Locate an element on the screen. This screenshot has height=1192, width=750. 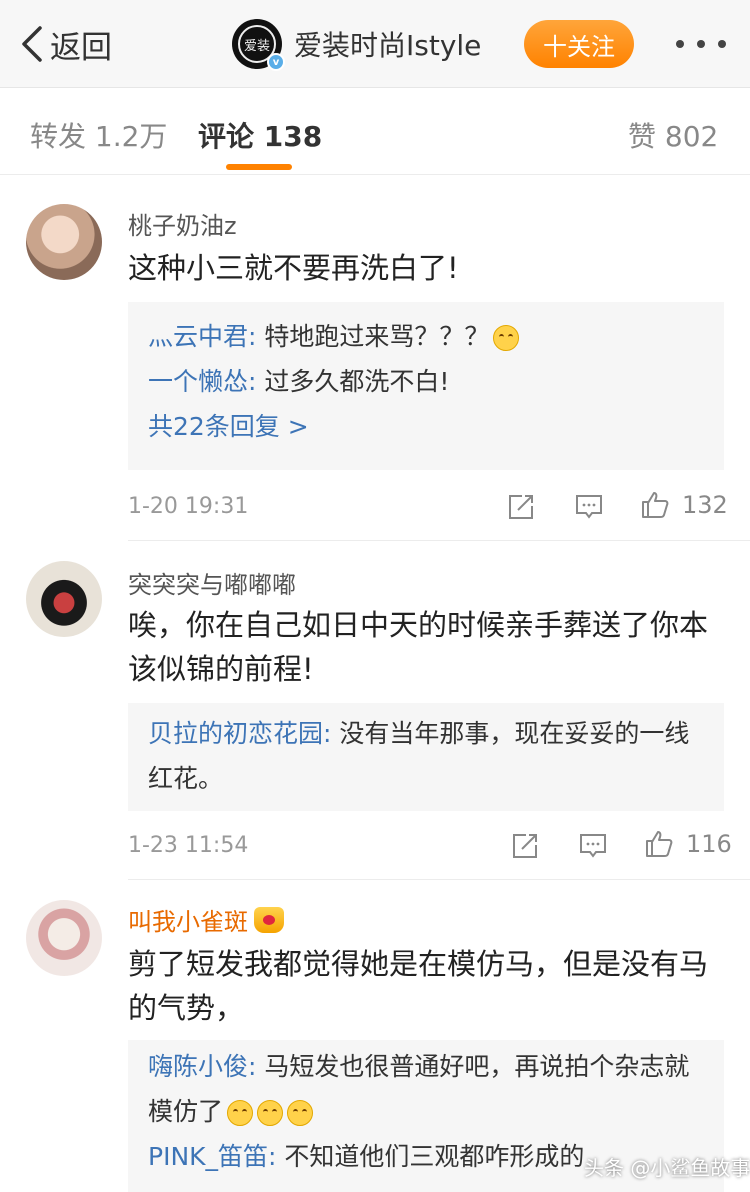
tab-likes: 赞 802 is located at coordinates (673, 135).